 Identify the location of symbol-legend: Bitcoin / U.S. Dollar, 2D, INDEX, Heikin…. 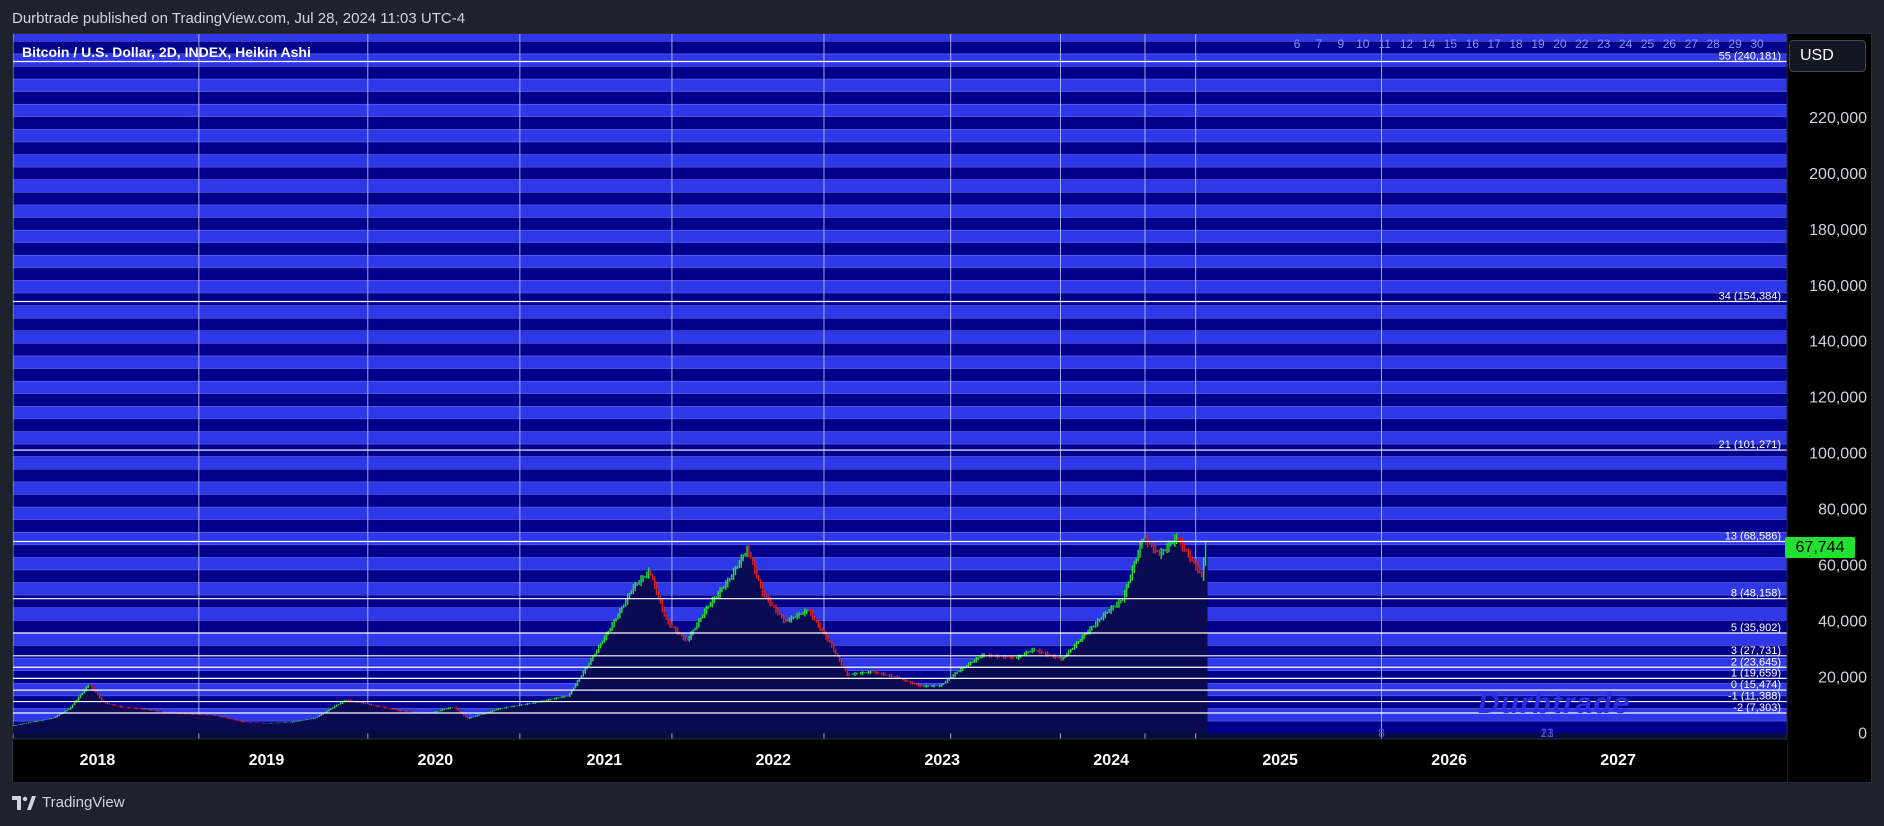
(166, 52).